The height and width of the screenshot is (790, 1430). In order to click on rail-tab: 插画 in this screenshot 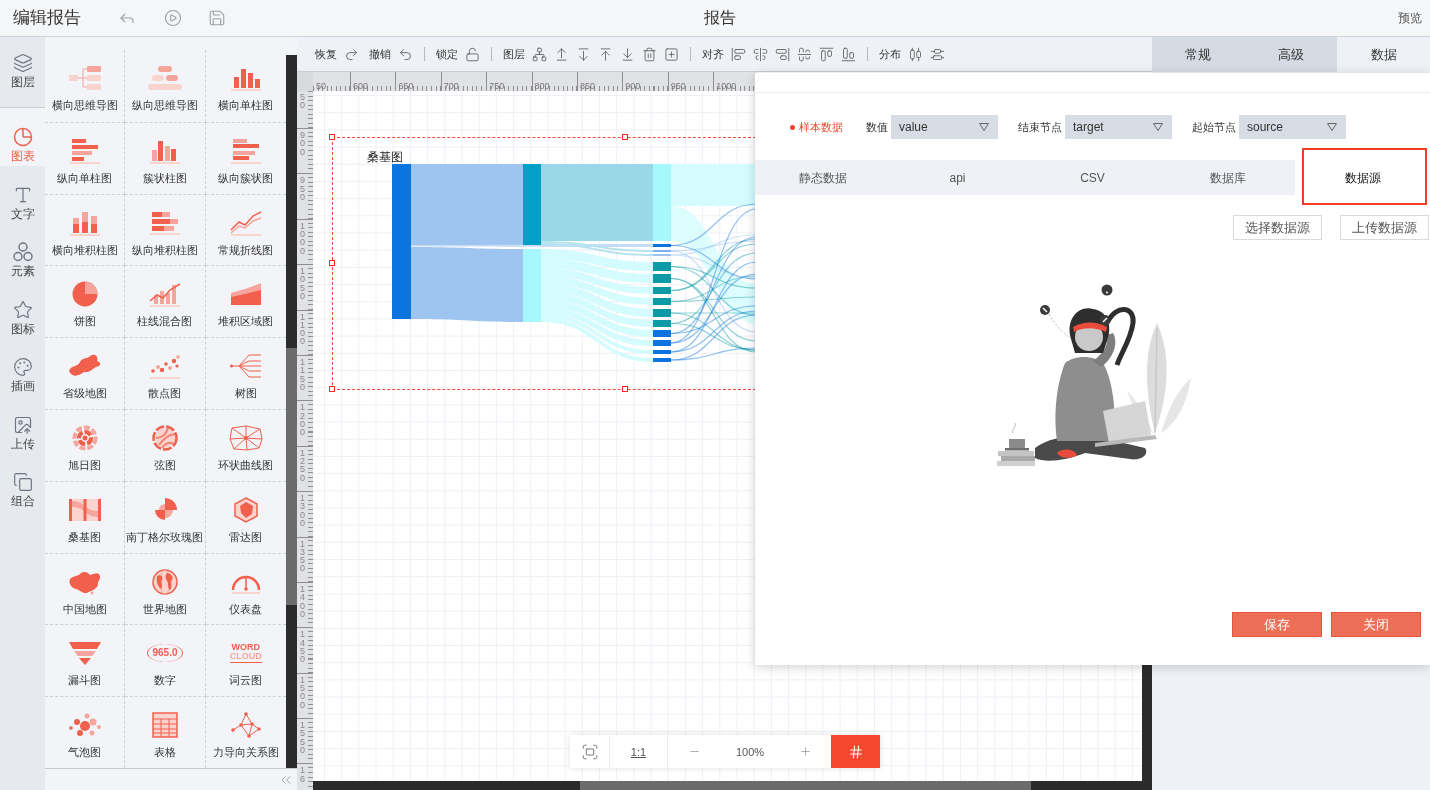, I will do `click(22, 367)`.